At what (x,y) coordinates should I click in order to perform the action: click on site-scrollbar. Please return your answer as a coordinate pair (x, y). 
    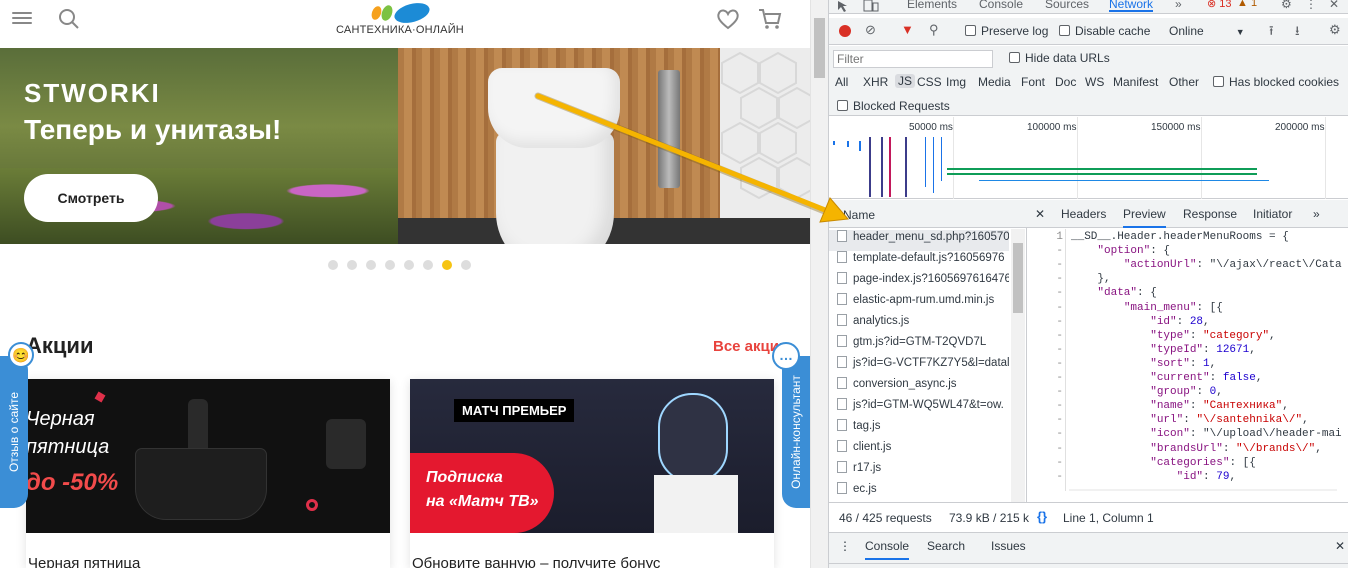
    Looking at the image, I should click on (819, 284).